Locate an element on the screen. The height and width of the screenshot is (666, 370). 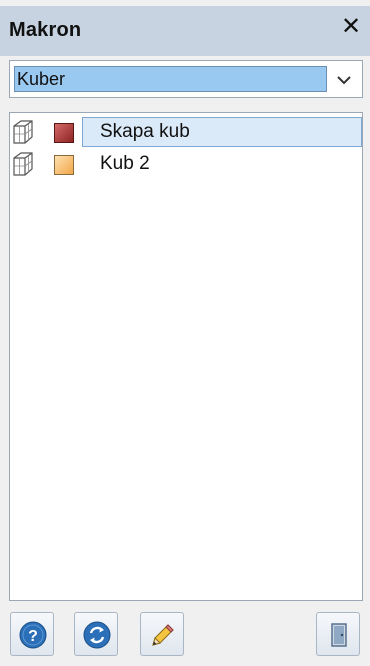
help-icon: ? is located at coordinates (33, 635).